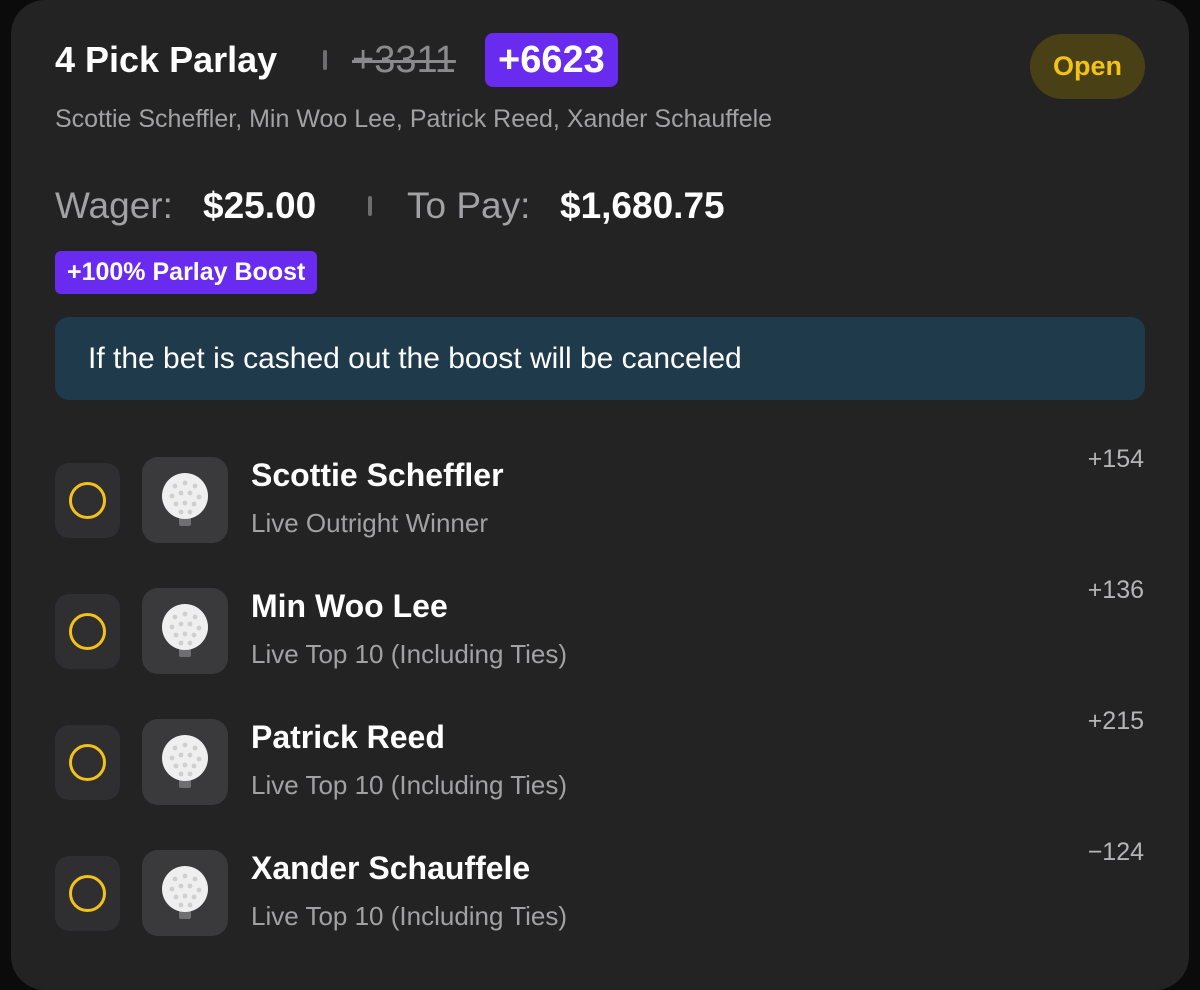  Describe the element at coordinates (551, 60) in the screenshot. I see `boosted-odds-badge: +6623` at that location.